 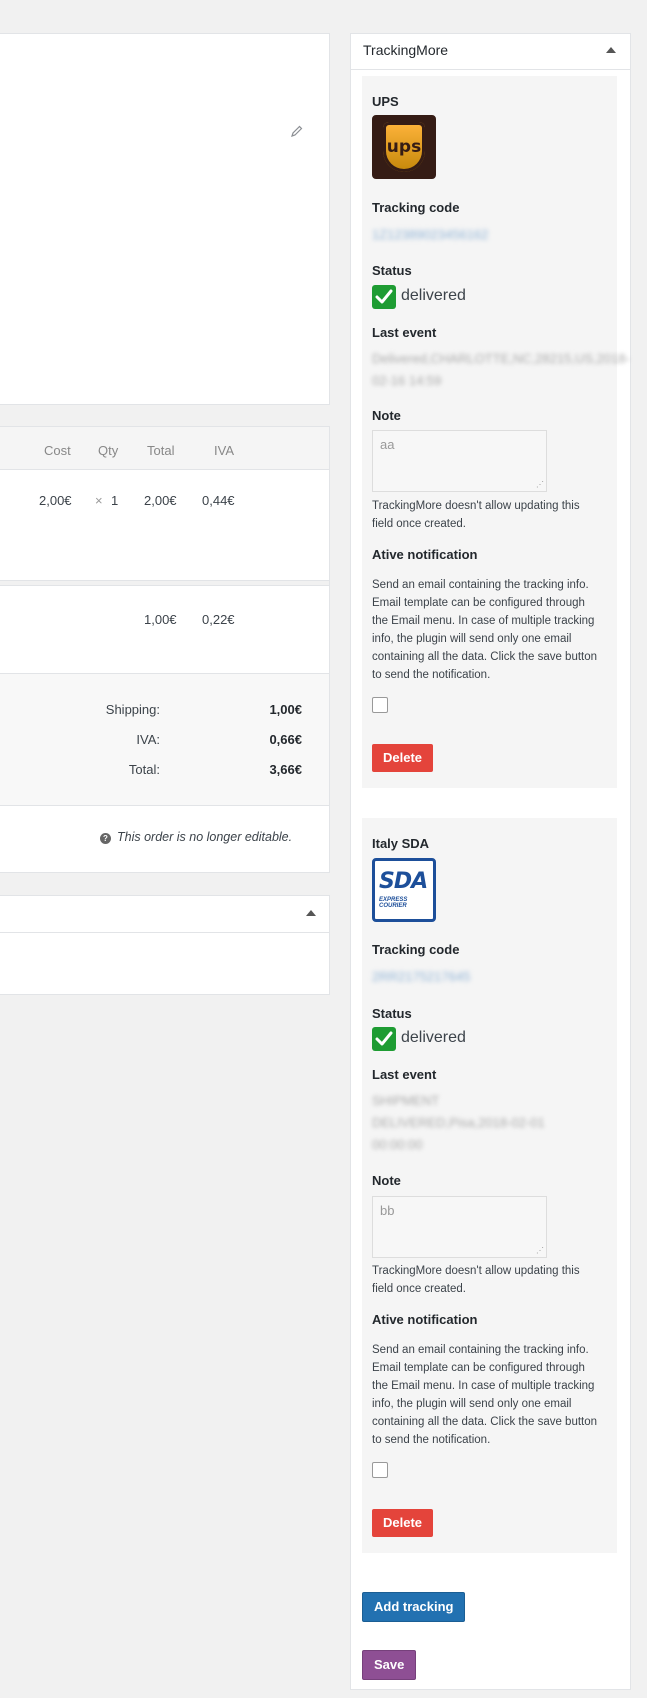 What do you see at coordinates (224, 450) in the screenshot?
I see `col-header-iva: IVA` at bounding box center [224, 450].